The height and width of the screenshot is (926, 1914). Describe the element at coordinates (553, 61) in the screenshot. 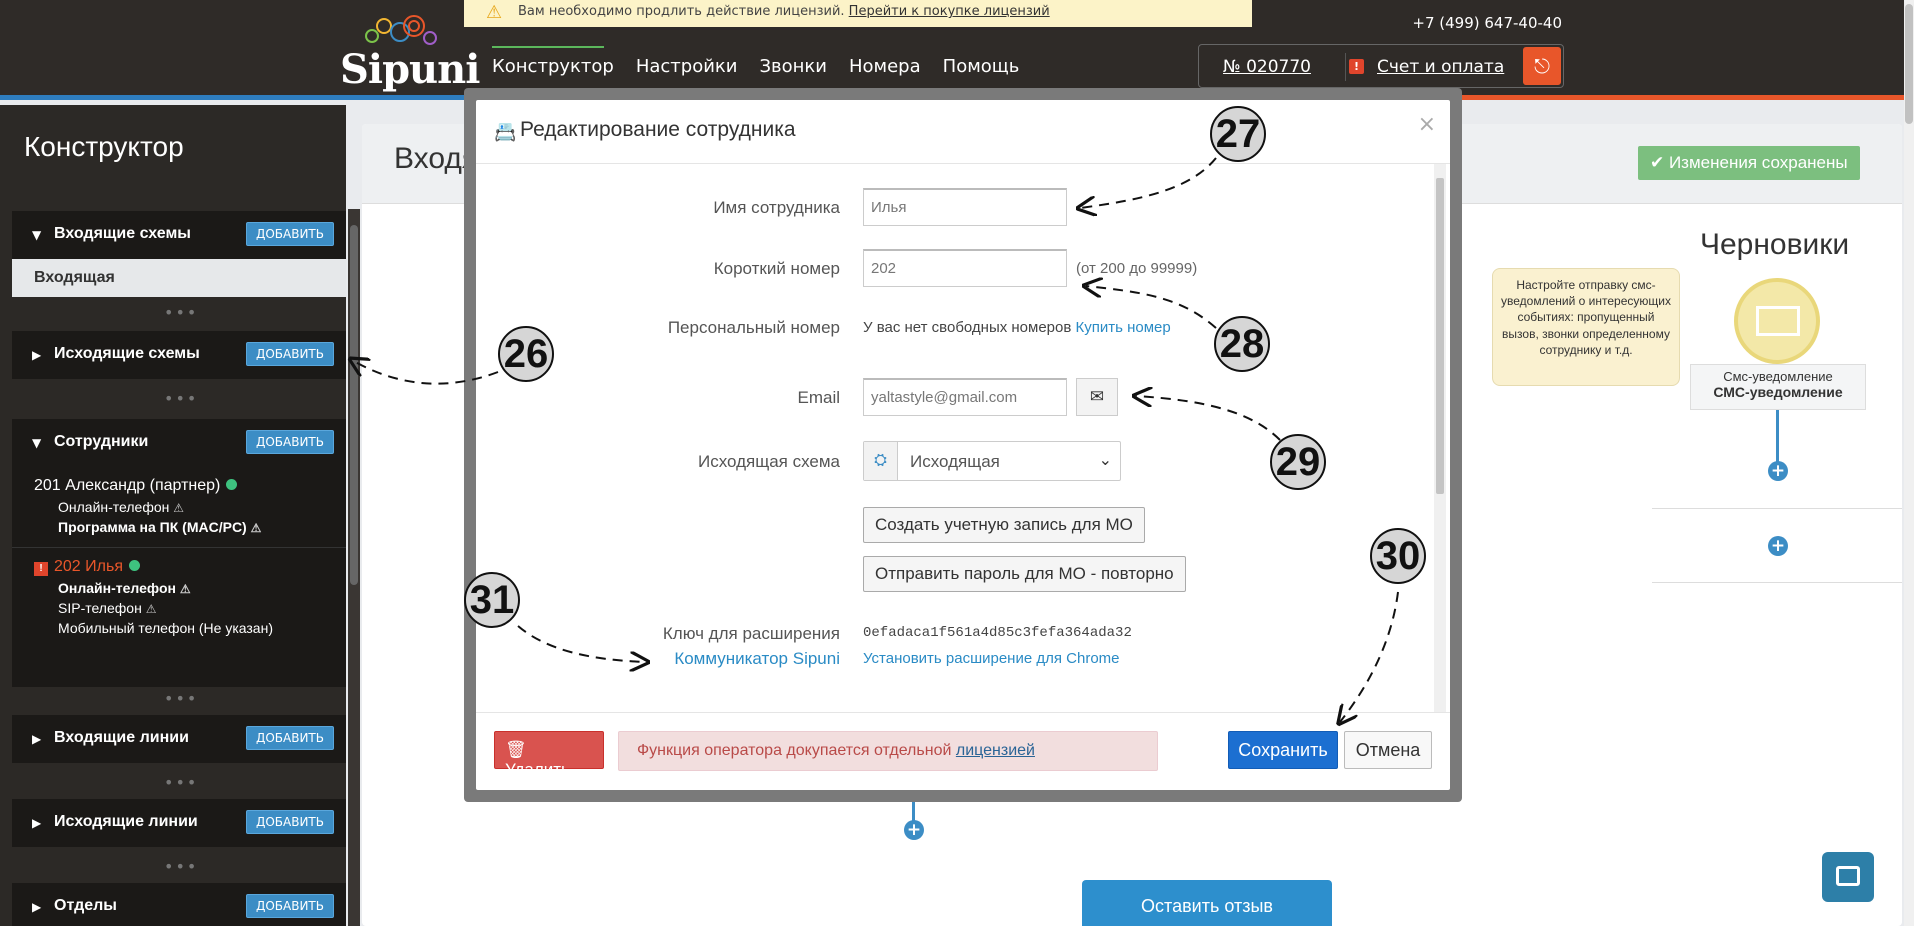

I see `nav-constructor: Конструктор` at that location.